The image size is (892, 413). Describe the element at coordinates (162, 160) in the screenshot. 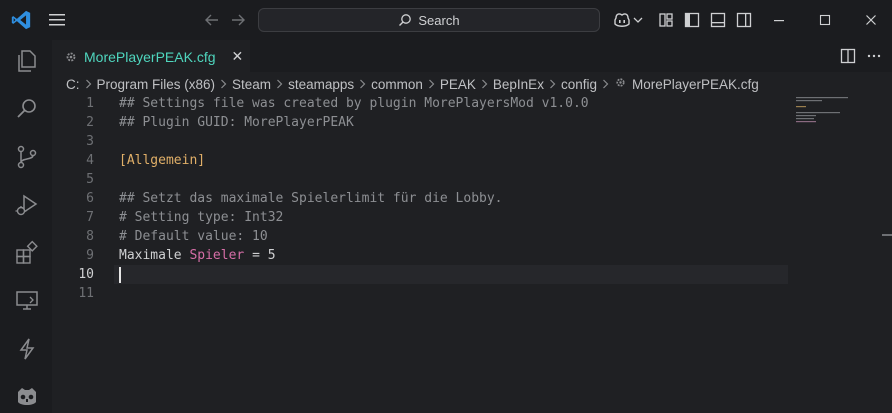

I see `section-header: [Allgemein]` at that location.